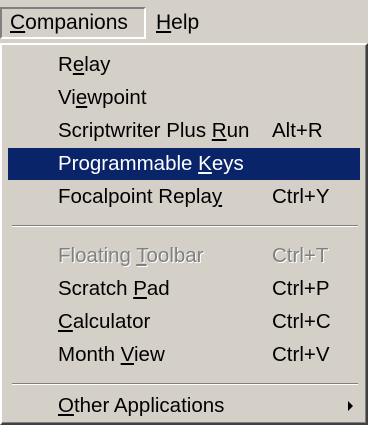 The height and width of the screenshot is (425, 368). Describe the element at coordinates (350, 406) in the screenshot. I see `chevron-right-icon` at that location.